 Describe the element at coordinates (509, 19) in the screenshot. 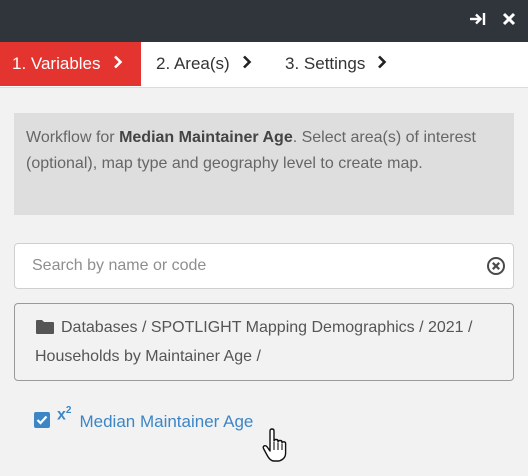

I see `close-icon` at that location.